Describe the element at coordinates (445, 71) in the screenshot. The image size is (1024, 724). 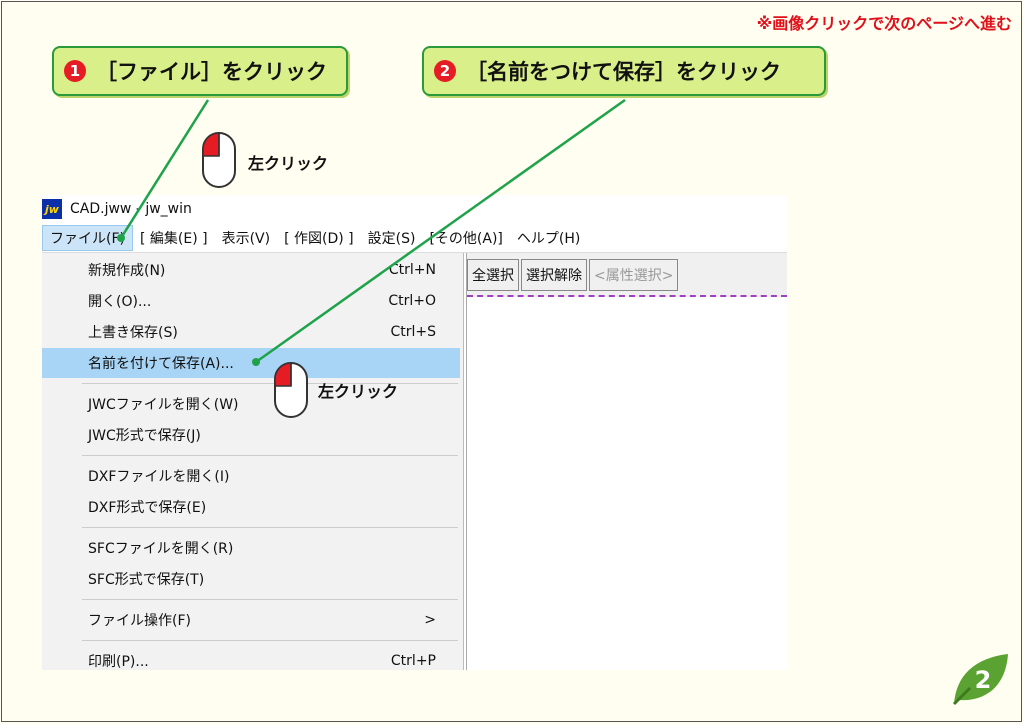
I see `step2-number: 2` at that location.